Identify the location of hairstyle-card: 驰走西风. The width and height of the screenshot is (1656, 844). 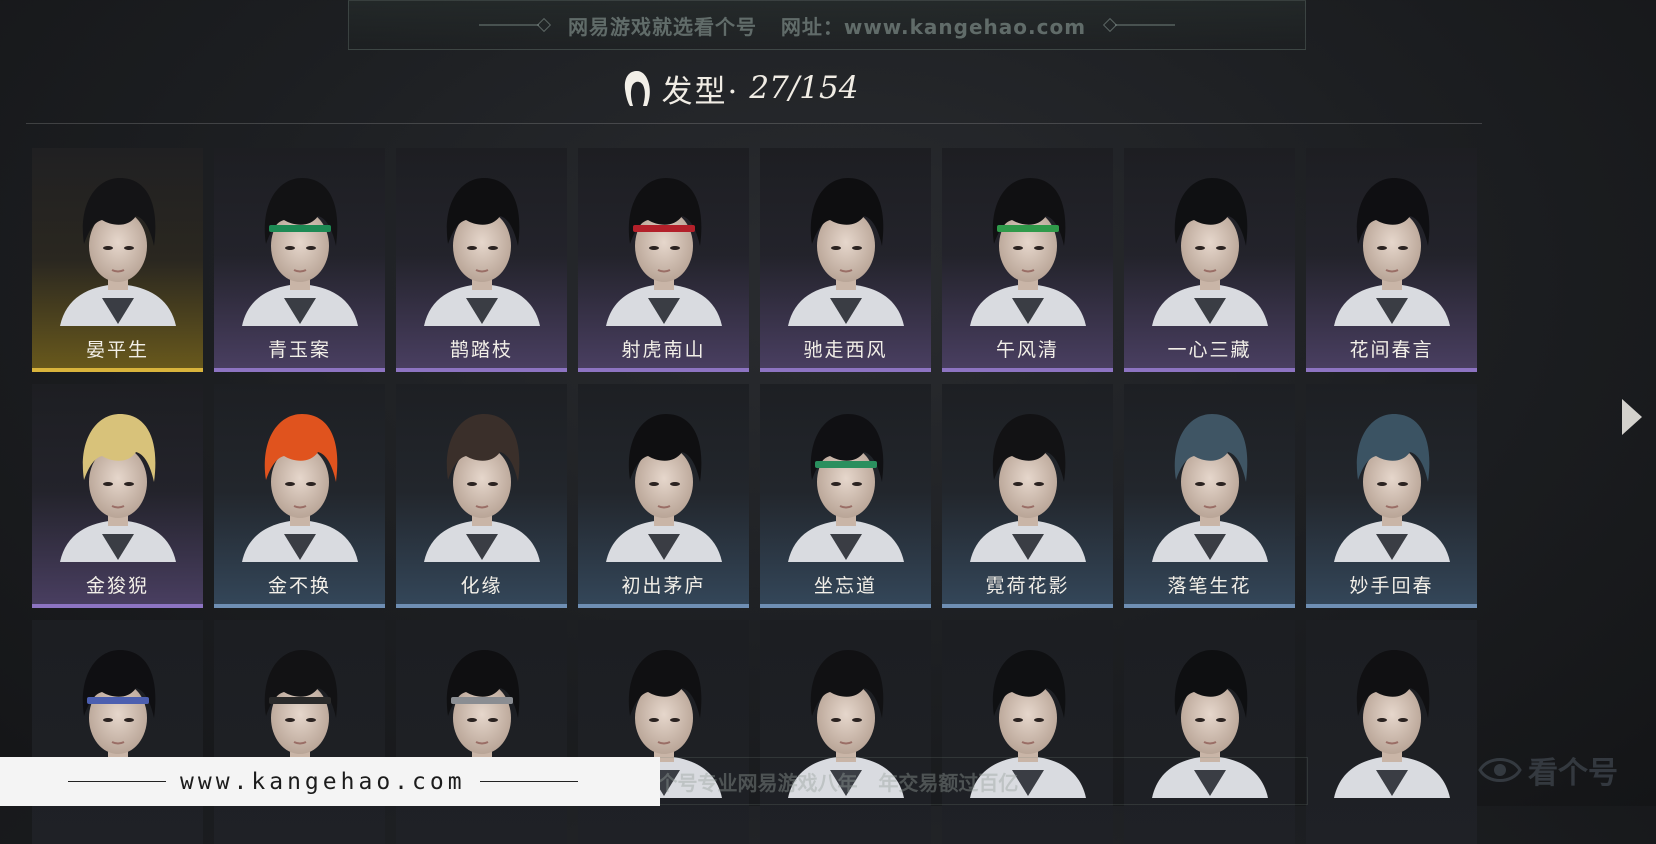
(845, 260).